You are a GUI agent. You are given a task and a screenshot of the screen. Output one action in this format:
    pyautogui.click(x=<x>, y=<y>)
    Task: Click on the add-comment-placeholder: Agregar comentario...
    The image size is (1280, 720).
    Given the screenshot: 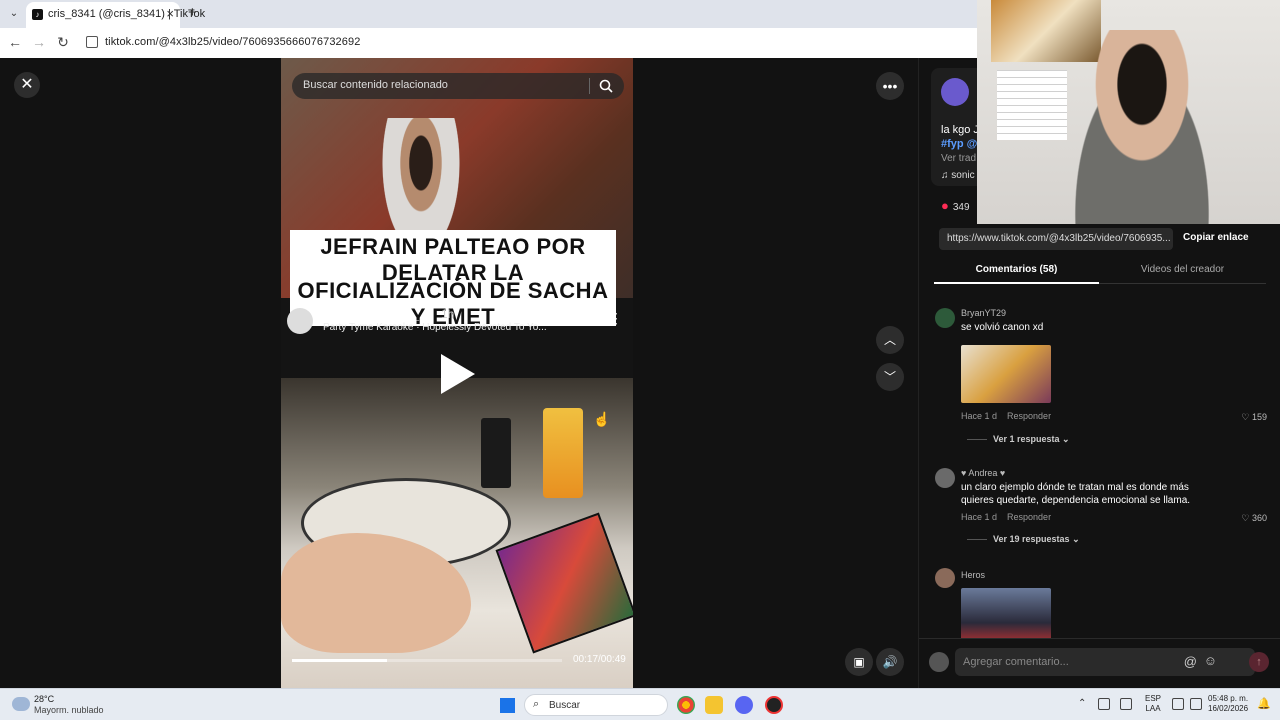 What is the action you would take?
    pyautogui.click(x=1016, y=662)
    